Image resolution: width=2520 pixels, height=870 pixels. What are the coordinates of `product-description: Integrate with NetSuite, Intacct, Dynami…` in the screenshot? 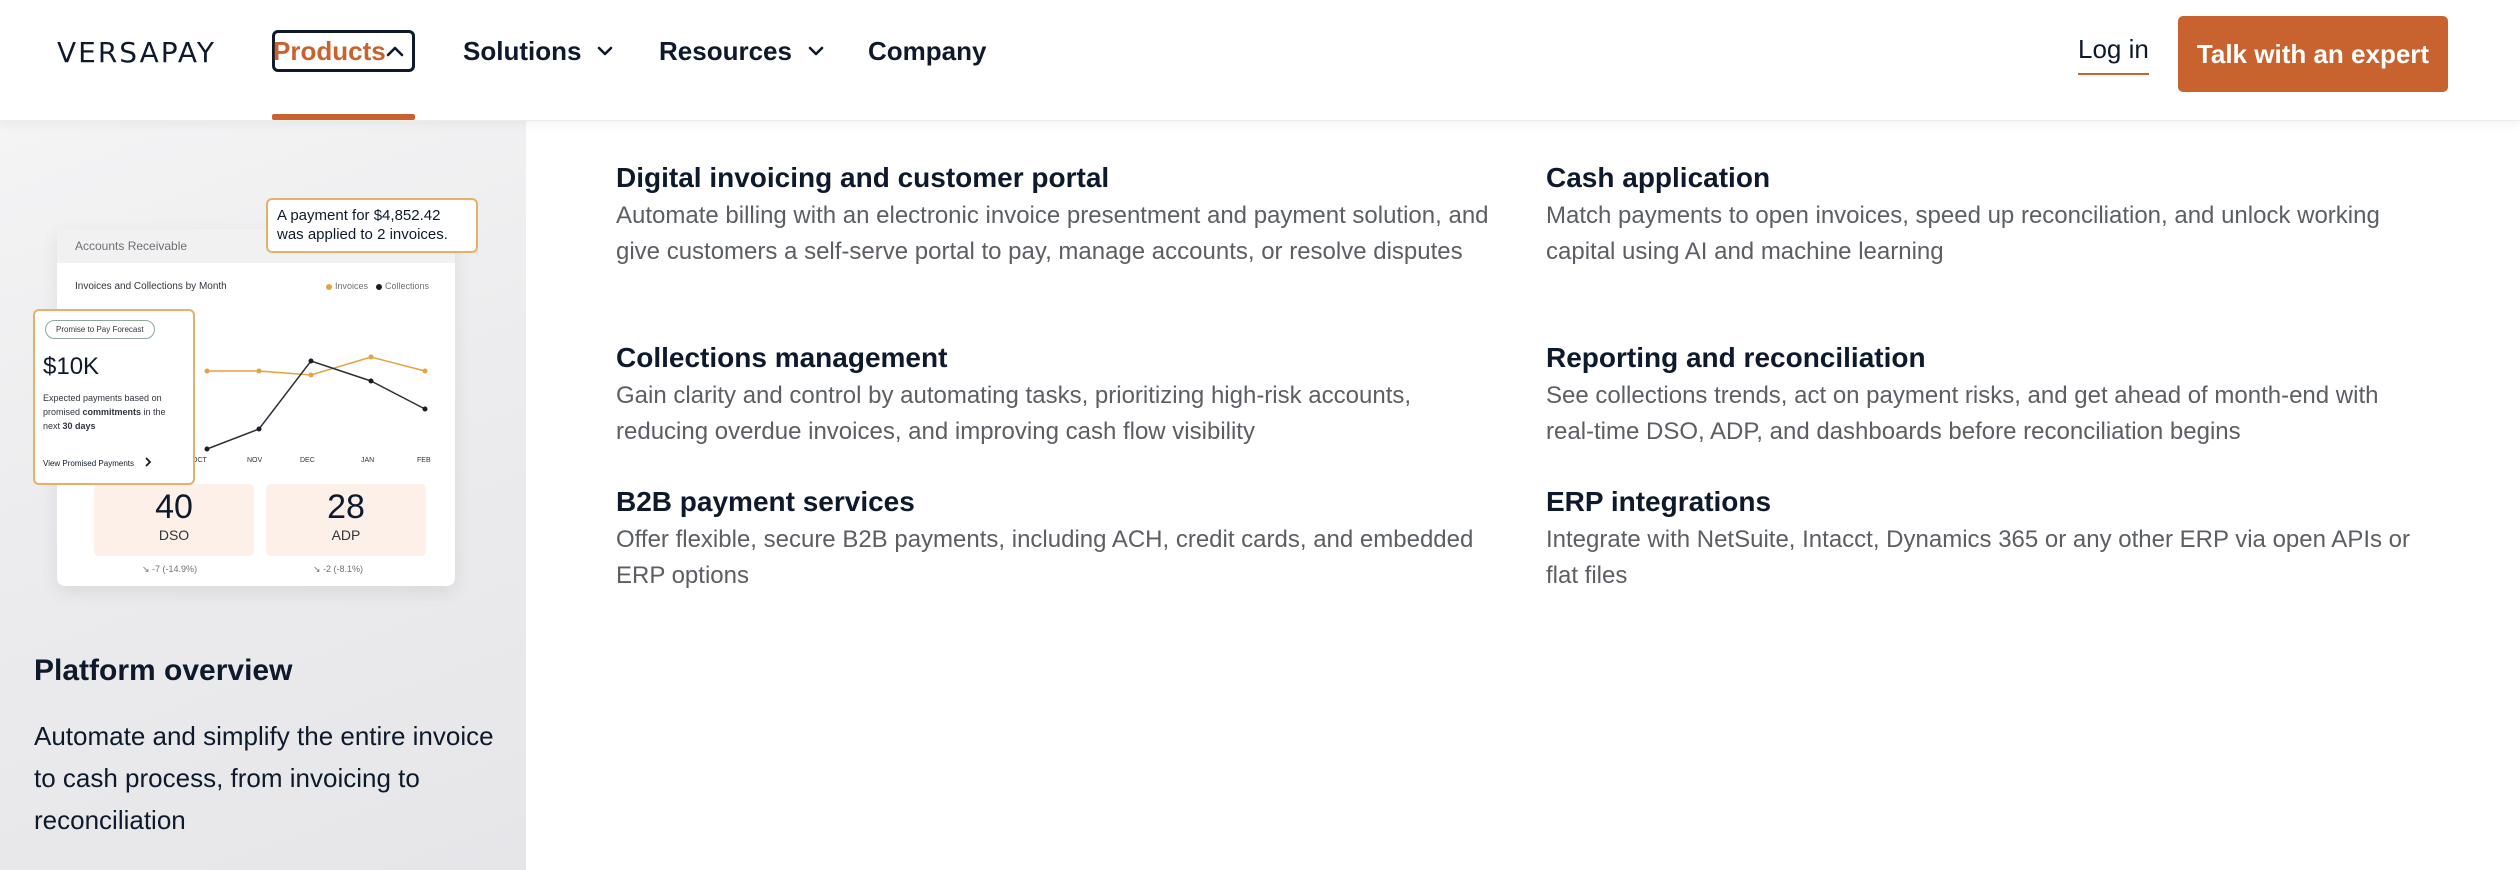 It's located at (1978, 557).